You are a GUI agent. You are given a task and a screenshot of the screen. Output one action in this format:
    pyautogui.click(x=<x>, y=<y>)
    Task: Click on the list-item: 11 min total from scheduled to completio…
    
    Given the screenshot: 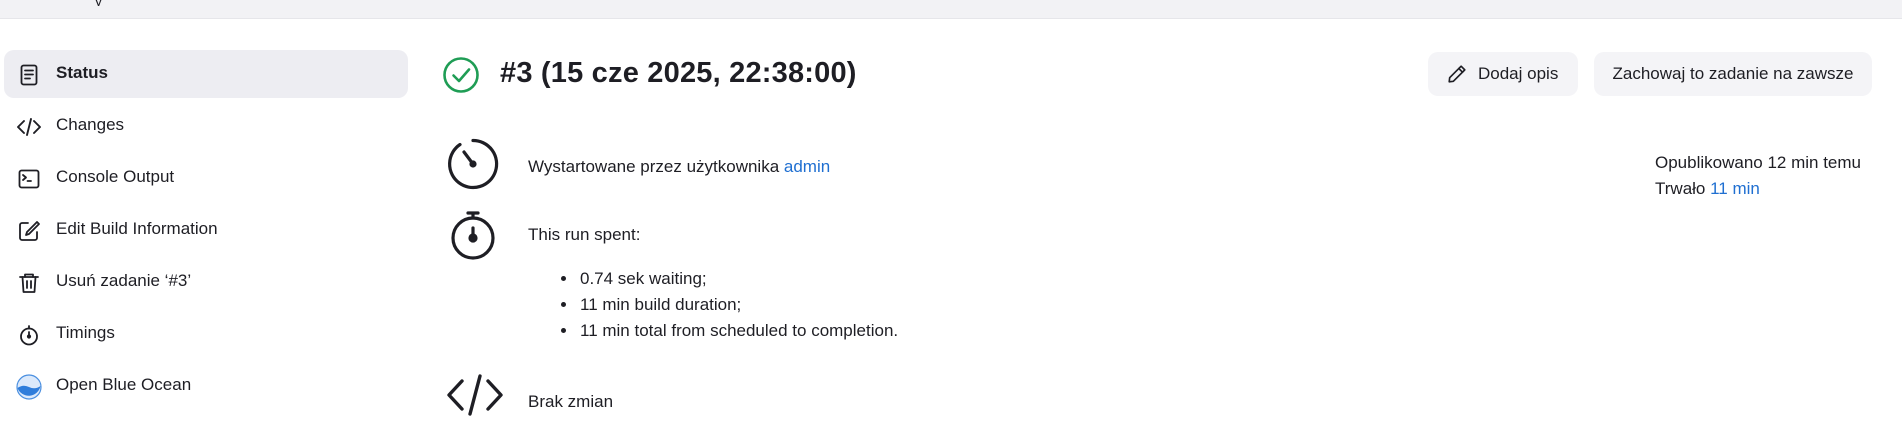 What is the action you would take?
    pyautogui.click(x=738, y=331)
    